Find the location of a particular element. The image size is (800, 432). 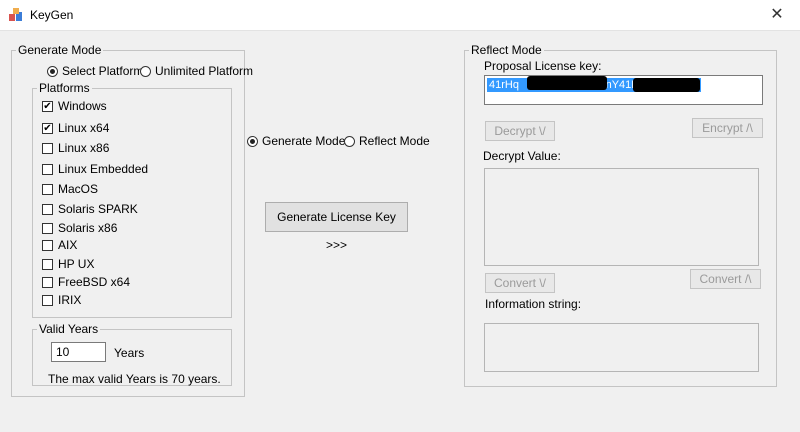

valid-years-input: 10 is located at coordinates (78, 352).